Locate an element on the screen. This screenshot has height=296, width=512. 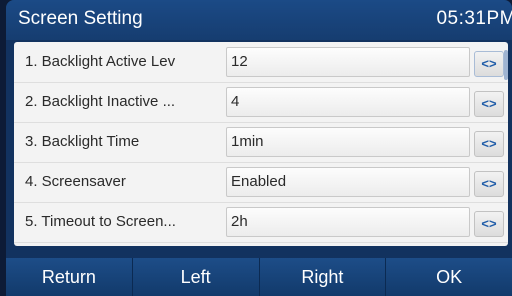
right-softkey: Right is located at coordinates (323, 277).